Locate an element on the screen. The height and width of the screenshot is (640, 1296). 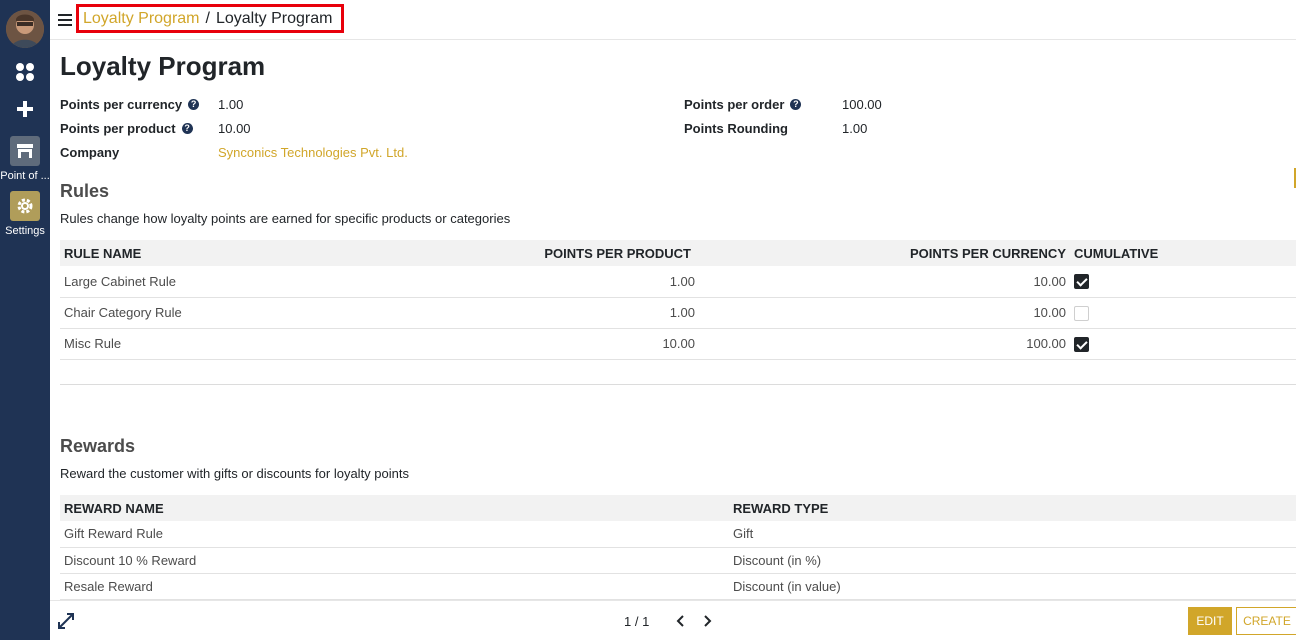
points-per-currency-cell: 100.00 is located at coordinates (882, 344).